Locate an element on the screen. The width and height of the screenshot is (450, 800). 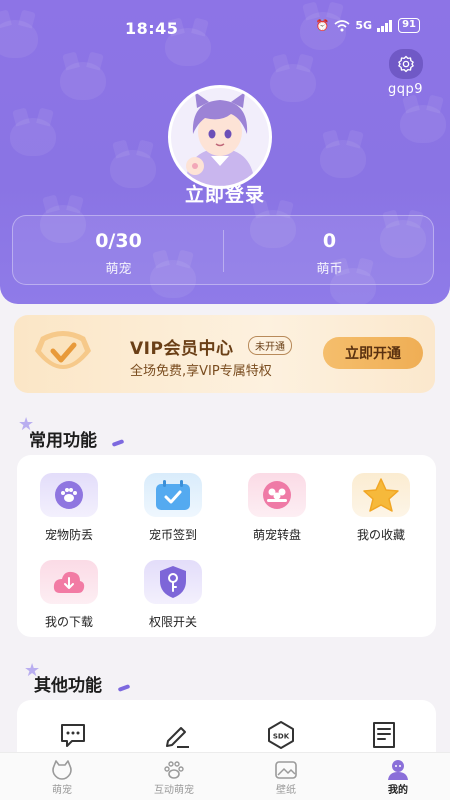
stat-pets-value: 0/30 is located at coordinates (118, 241).